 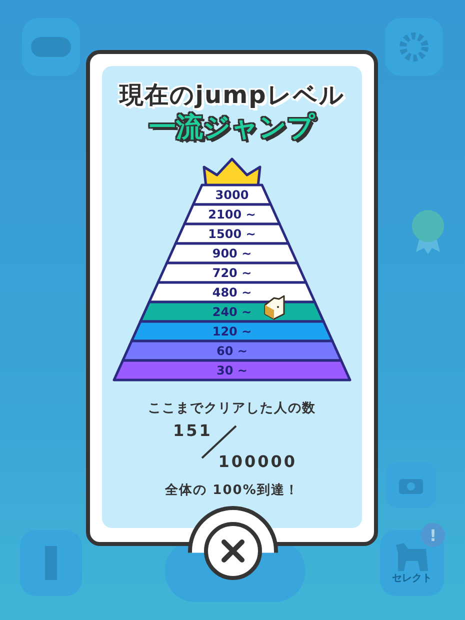 What do you see at coordinates (412, 578) in the screenshot?
I see `select-label: セレクト` at bounding box center [412, 578].